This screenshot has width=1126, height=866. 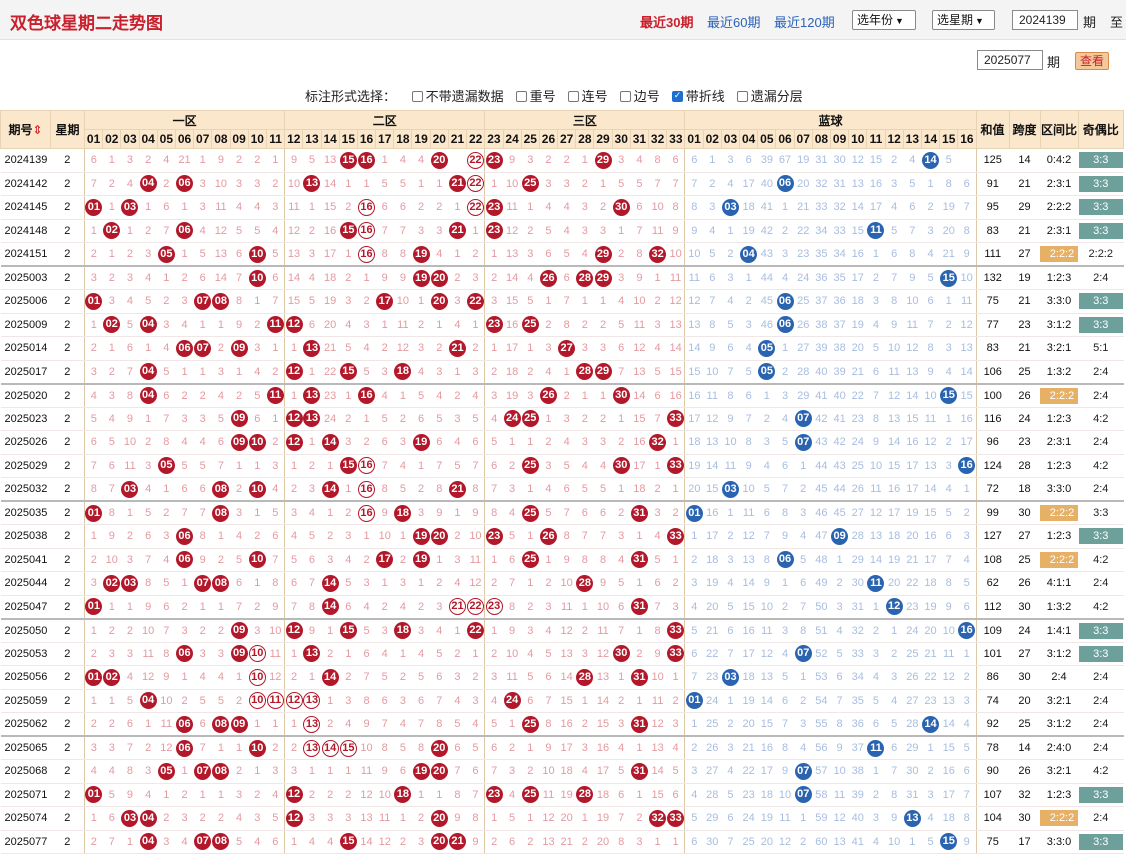 I want to click on miss-cell: 2, so click(x=330, y=654).